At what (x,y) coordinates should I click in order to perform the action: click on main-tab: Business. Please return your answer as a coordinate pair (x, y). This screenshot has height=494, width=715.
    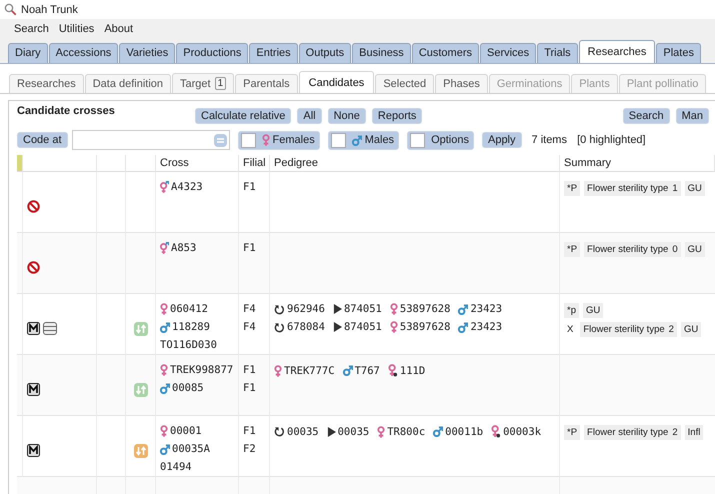
    Looking at the image, I should click on (381, 53).